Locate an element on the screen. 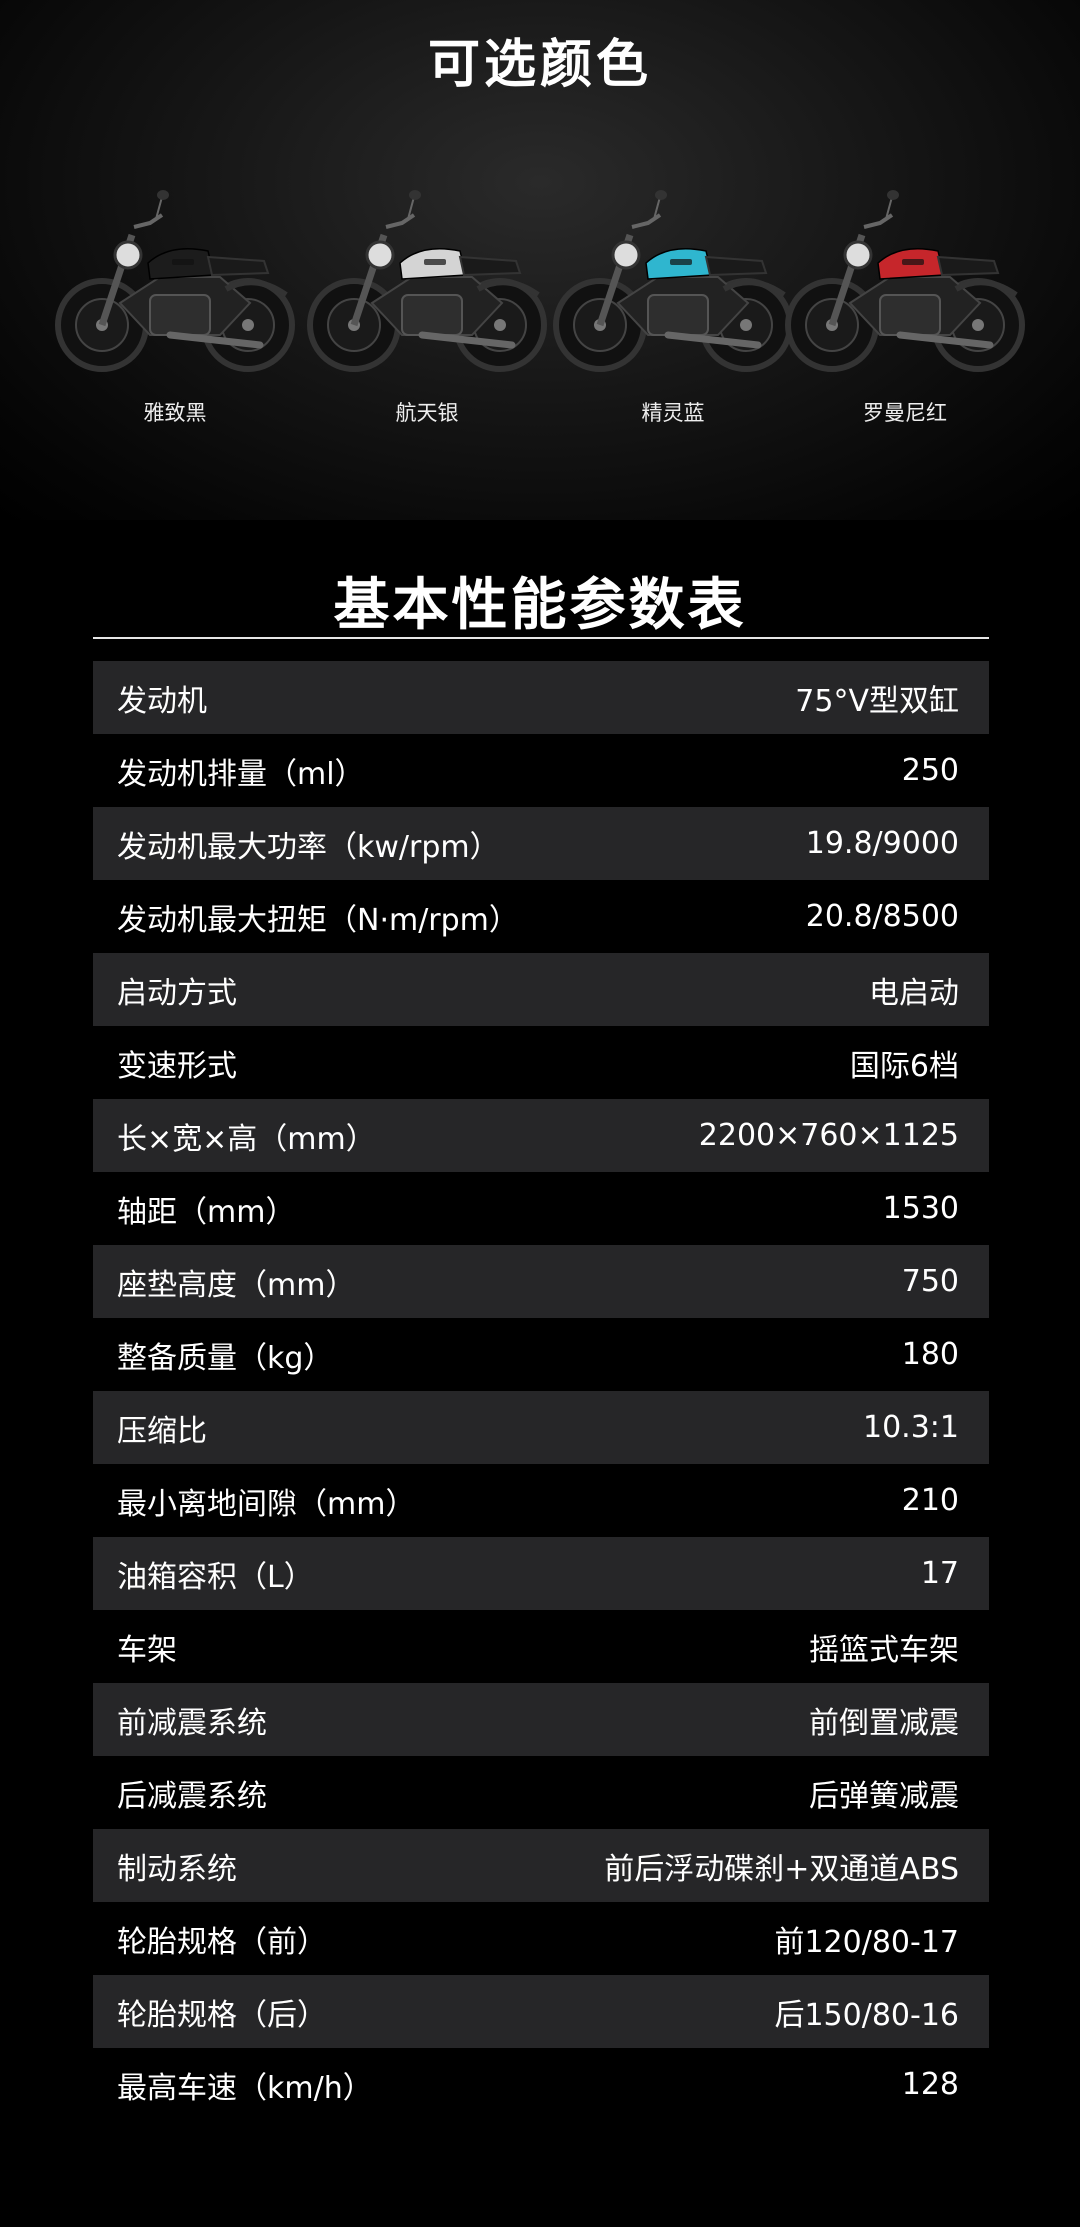 This screenshot has height=2227, width=1080. spec-value: 128 is located at coordinates (930, 2084).